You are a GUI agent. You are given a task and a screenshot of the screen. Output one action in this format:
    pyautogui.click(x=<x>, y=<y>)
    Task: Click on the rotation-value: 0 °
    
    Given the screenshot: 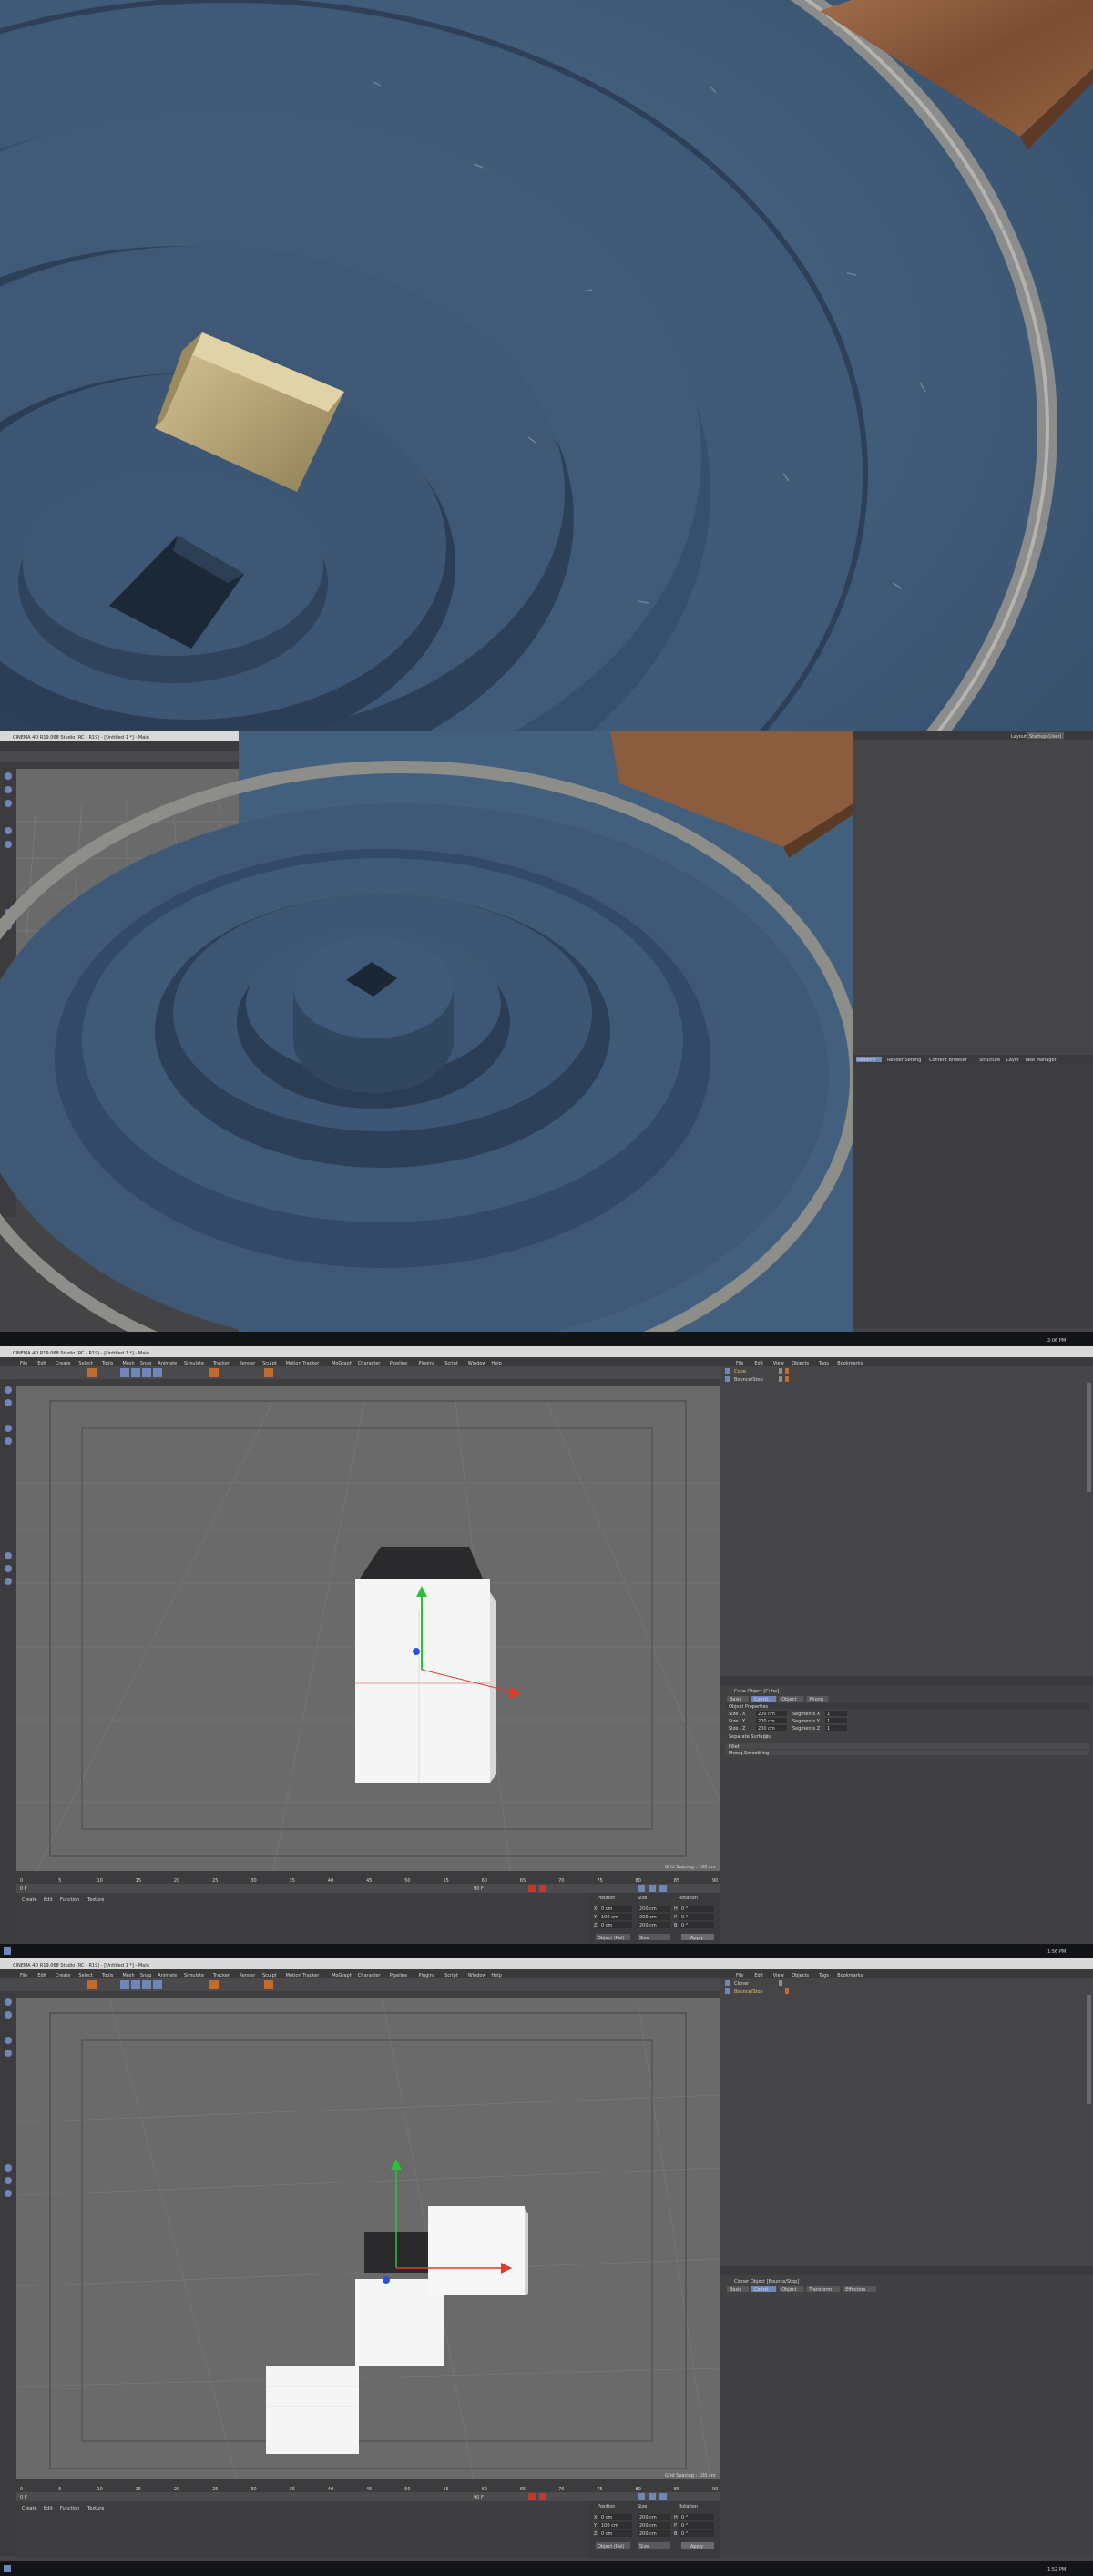 What is the action you would take?
    pyautogui.click(x=685, y=1918)
    